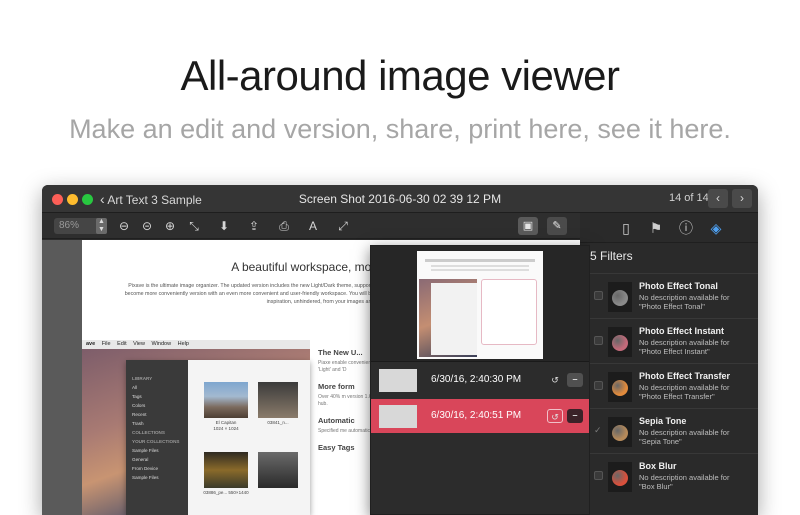 The image size is (800, 515). I want to click on magnifier-icon: ⊝, so click(147, 226).